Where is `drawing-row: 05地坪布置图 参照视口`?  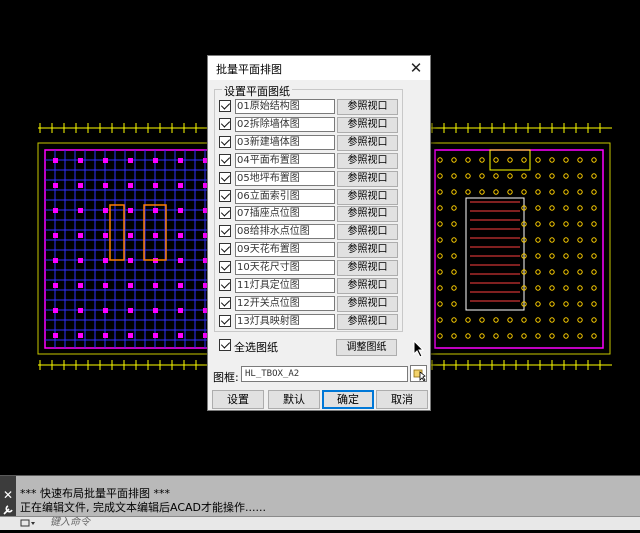 drawing-row: 05地坪布置图 参照视口 is located at coordinates (310, 178).